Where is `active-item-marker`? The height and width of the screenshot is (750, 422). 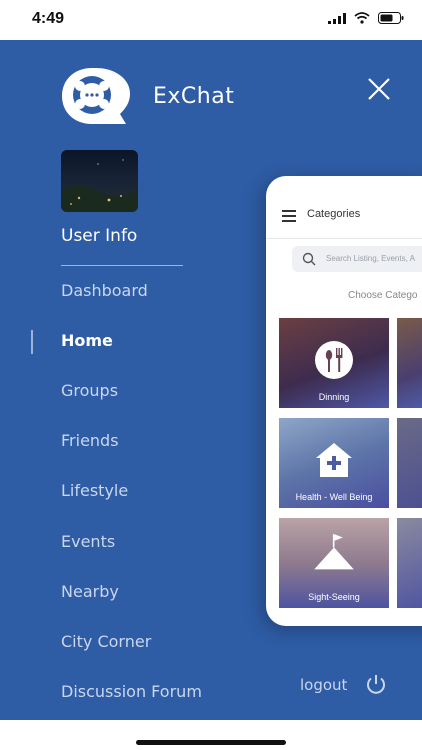
active-item-marker is located at coordinates (32, 342).